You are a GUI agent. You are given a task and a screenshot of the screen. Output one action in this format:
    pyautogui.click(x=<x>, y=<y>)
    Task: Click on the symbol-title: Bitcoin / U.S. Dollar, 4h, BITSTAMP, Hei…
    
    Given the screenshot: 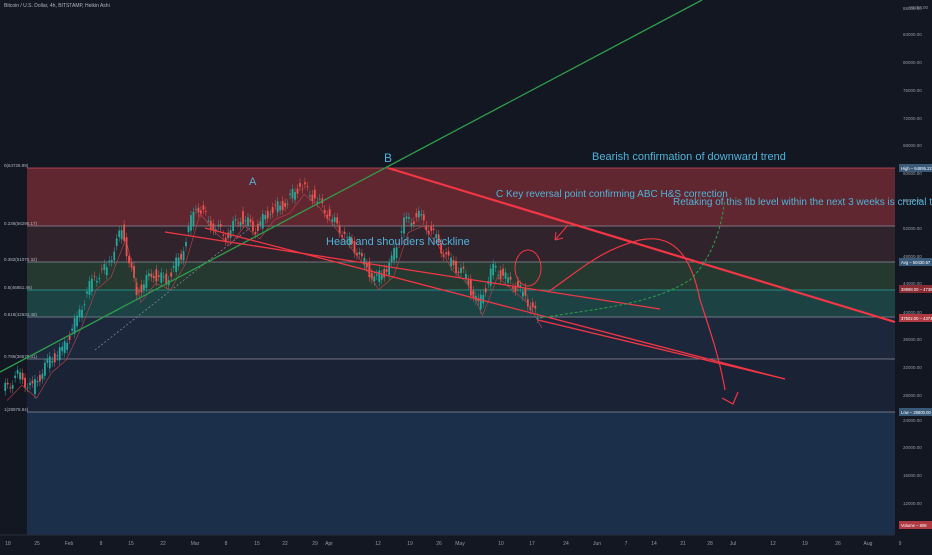 What is the action you would take?
    pyautogui.click(x=57, y=6)
    